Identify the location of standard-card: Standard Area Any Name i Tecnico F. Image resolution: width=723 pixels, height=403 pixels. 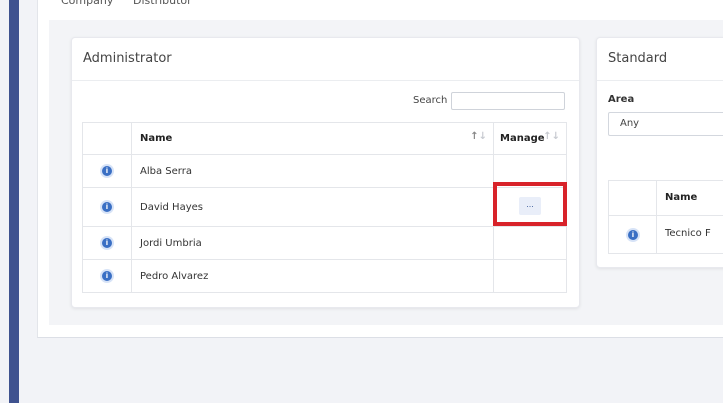
(659, 152).